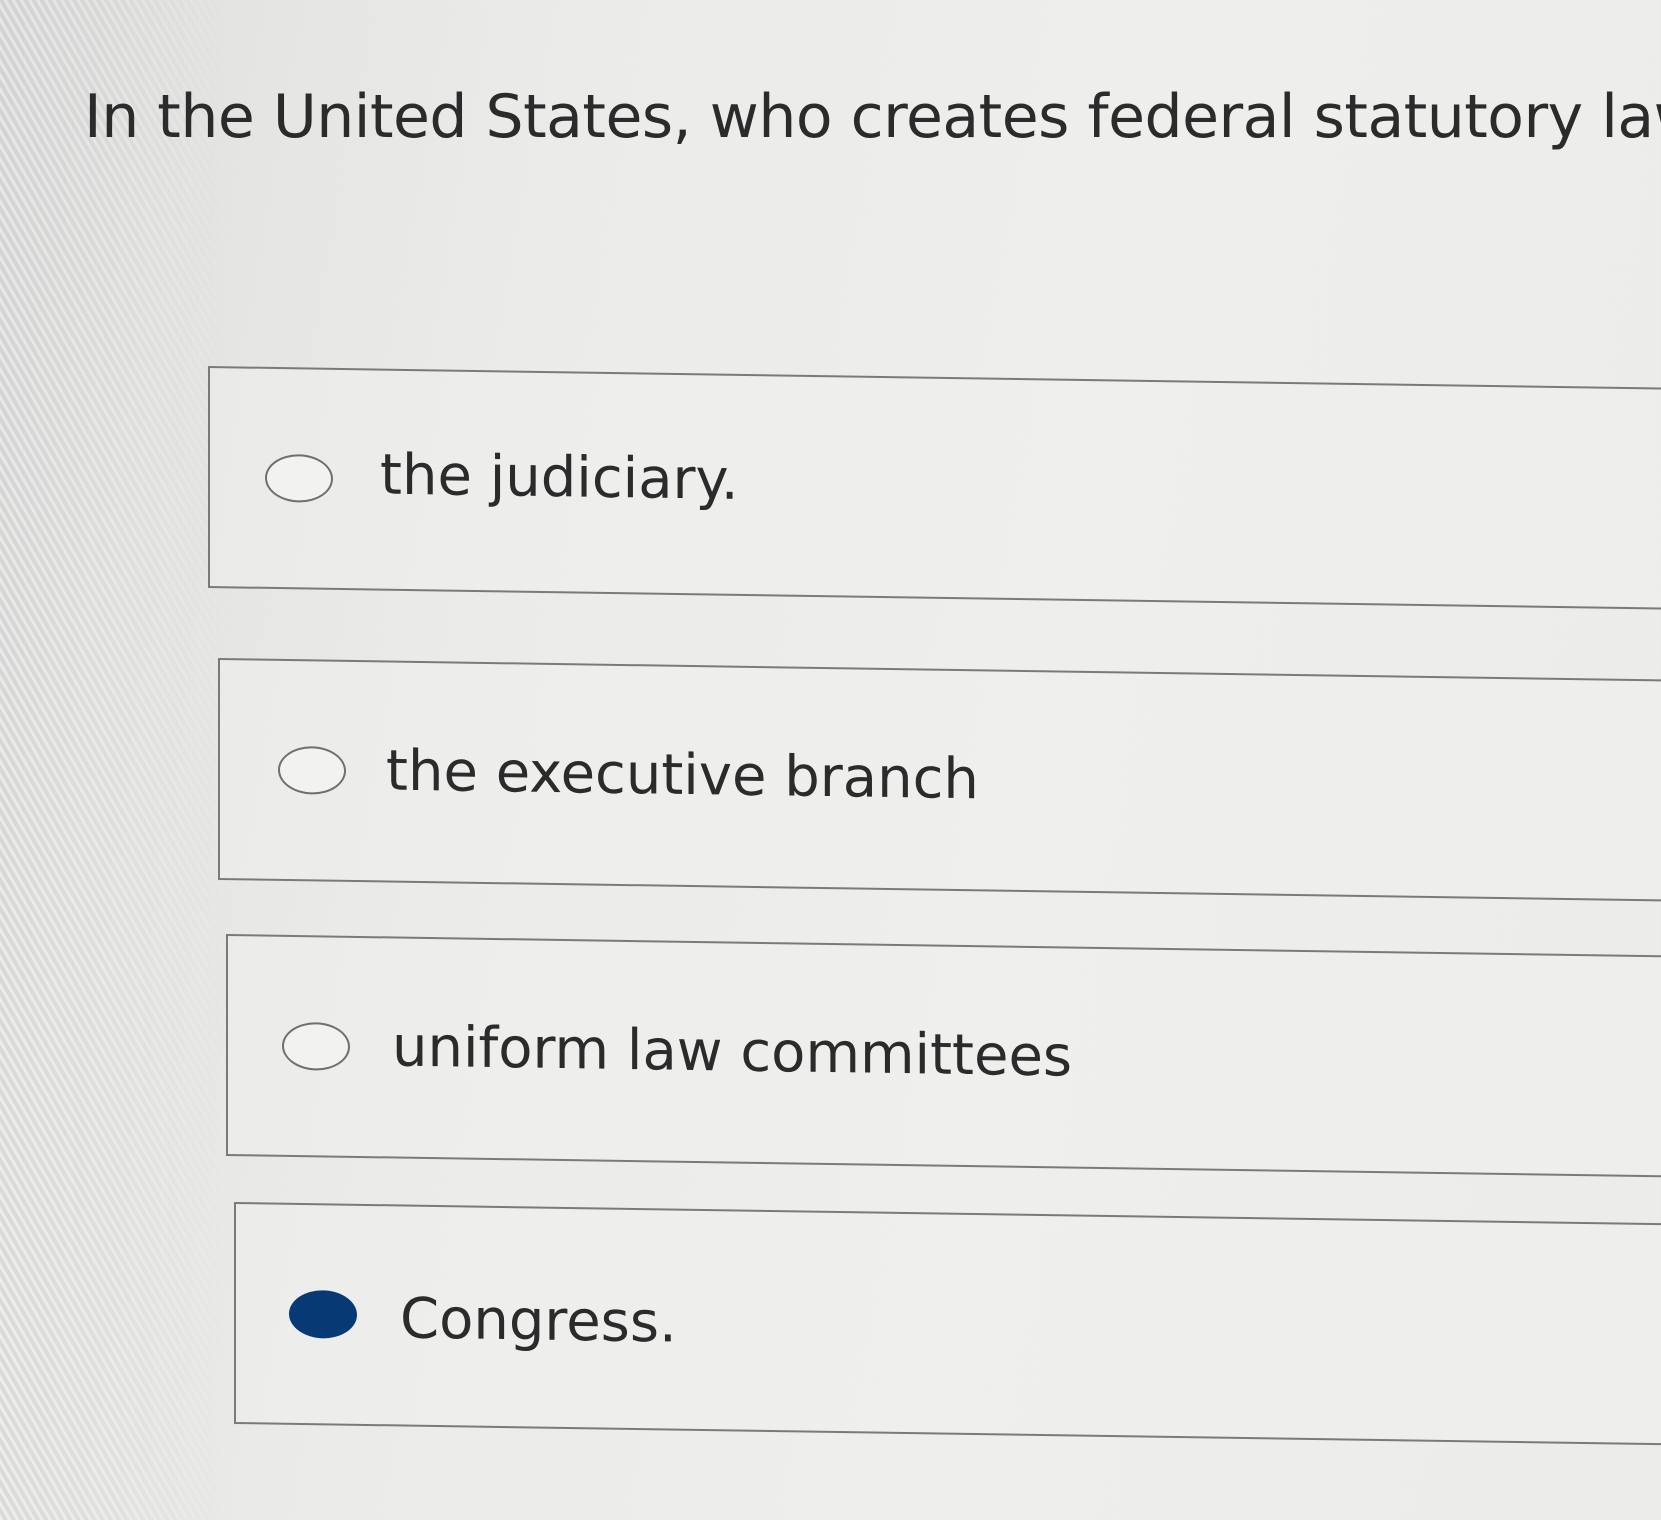 The image size is (1661, 1520). I want to click on answer-option-the-executive-branch: the executive branch, so click(939, 780).